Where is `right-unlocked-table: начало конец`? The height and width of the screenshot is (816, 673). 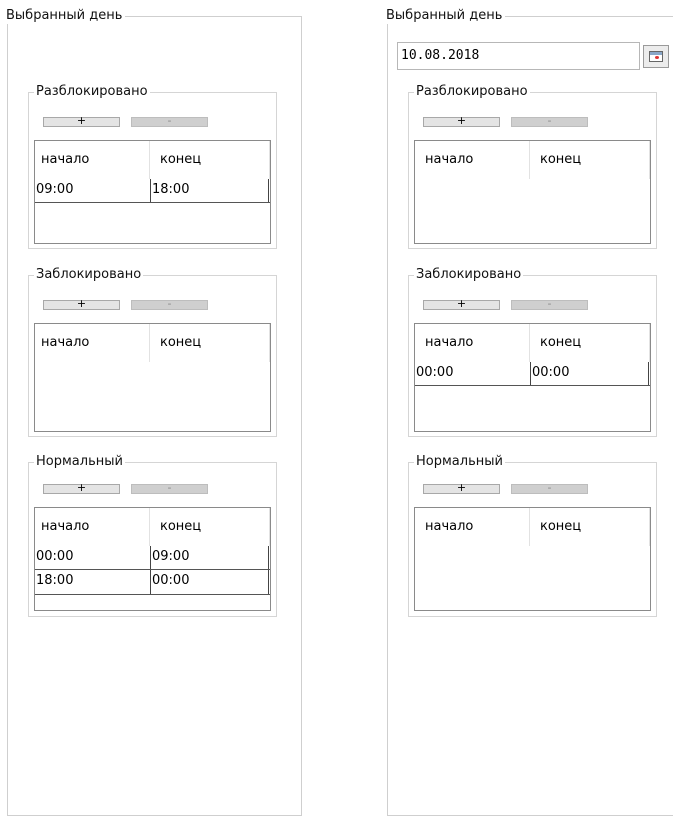
right-unlocked-table: начало конец is located at coordinates (532, 192).